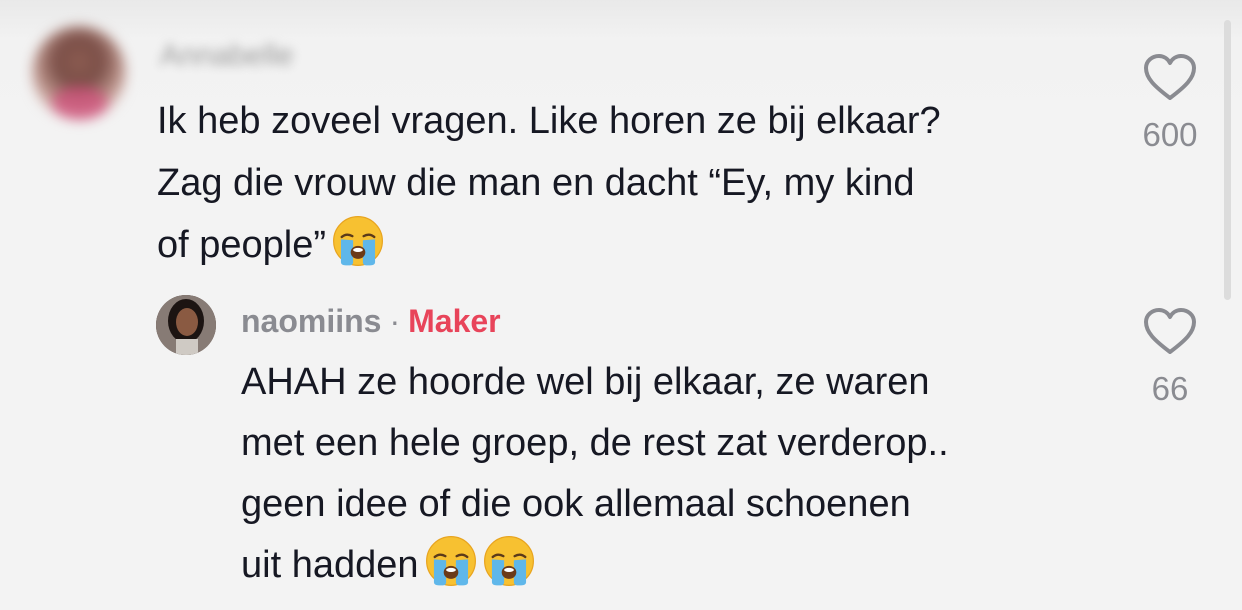 The width and height of the screenshot is (1242, 610). Describe the element at coordinates (311, 321) in the screenshot. I see `reply-username: naomiins` at that location.